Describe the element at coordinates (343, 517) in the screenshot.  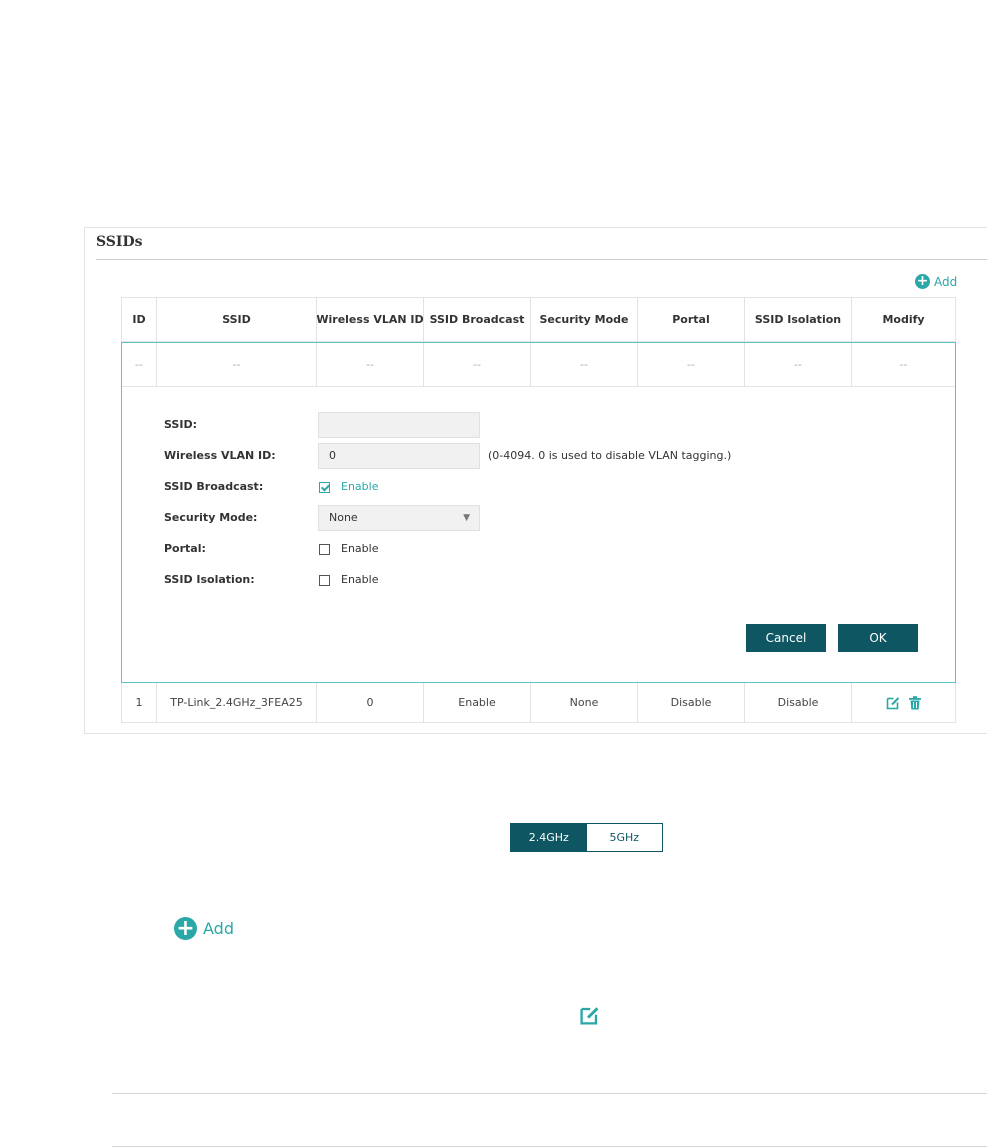
I see `security-mode-value: None` at that location.